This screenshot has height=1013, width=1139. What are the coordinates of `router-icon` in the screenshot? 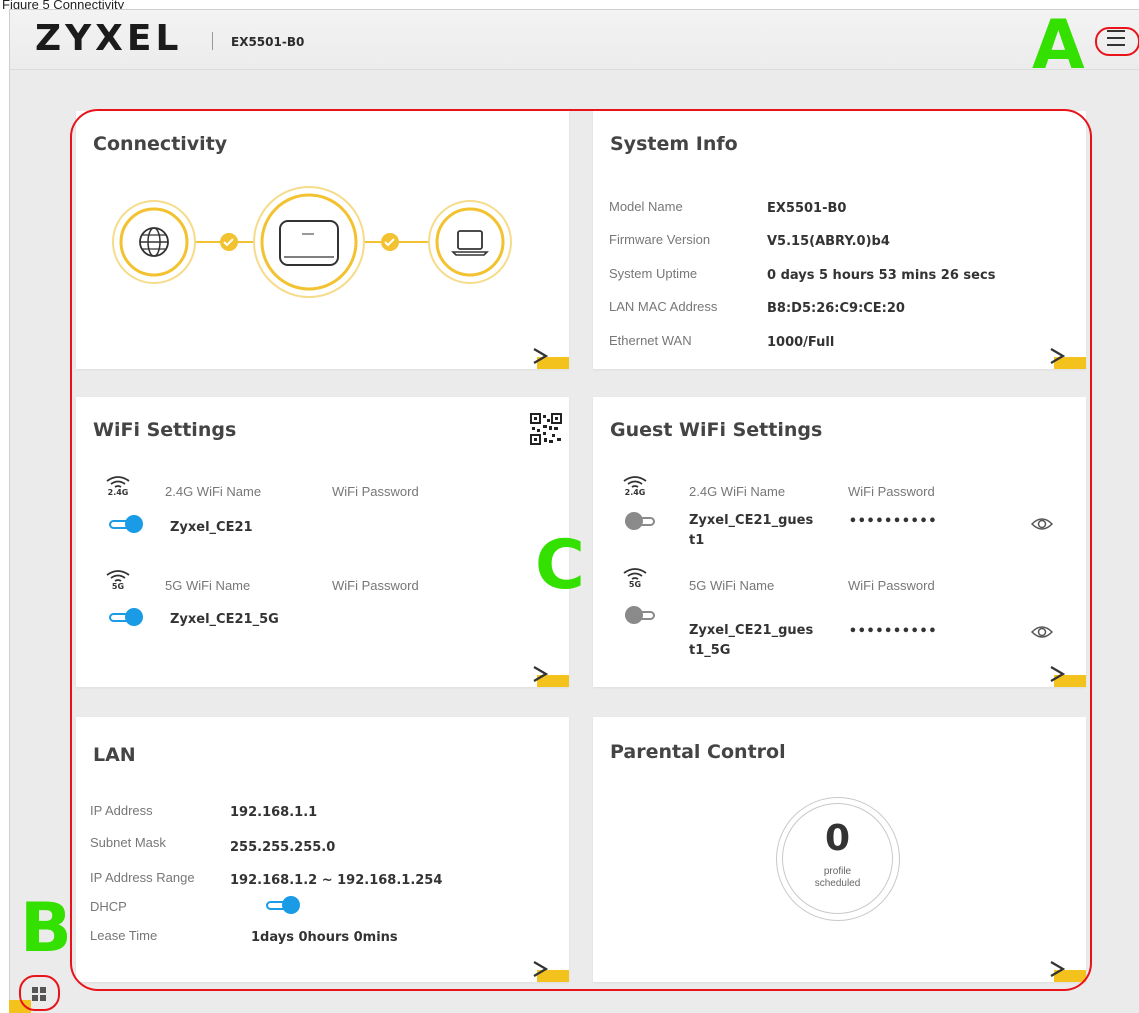 It's located at (309, 242).